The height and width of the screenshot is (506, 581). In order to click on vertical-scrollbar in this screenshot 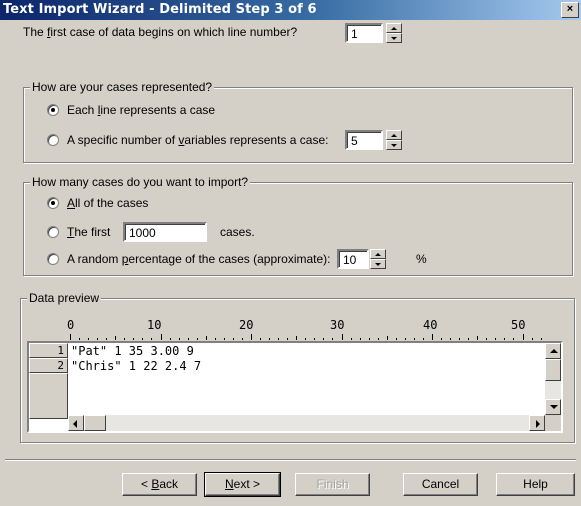, I will do `click(553, 379)`.